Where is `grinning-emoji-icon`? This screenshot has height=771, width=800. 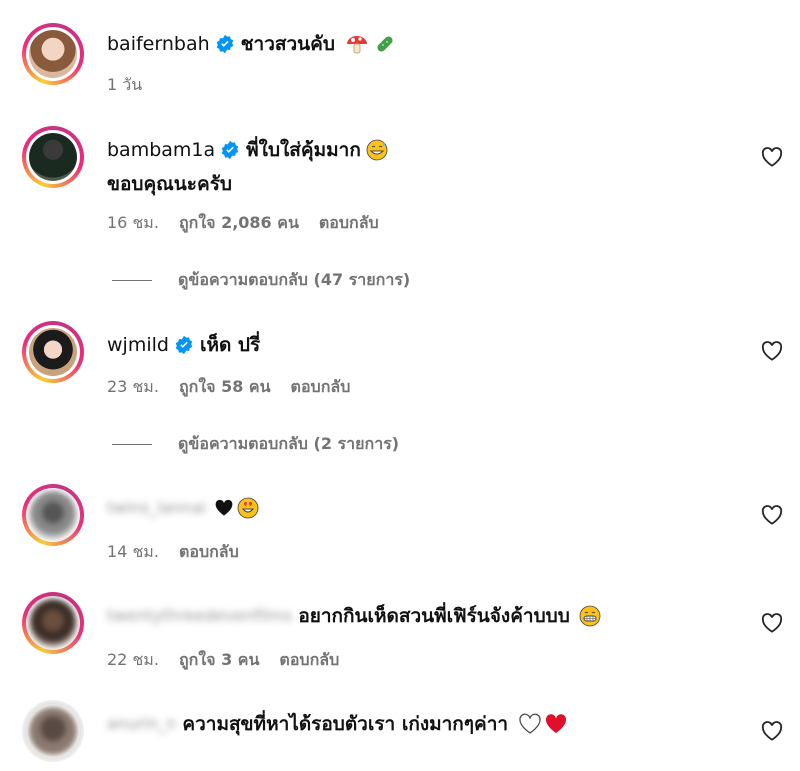 grinning-emoji-icon is located at coordinates (590, 616).